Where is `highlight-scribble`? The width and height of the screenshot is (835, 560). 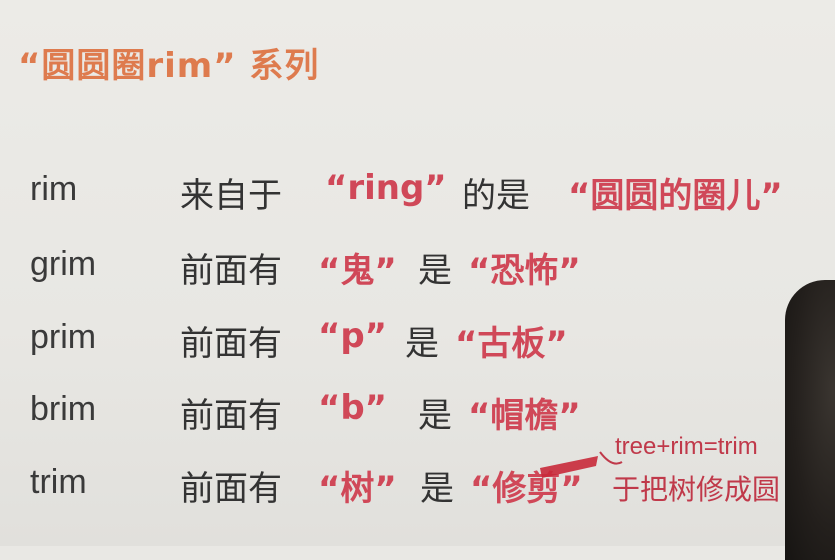 highlight-scribble is located at coordinates (569, 467).